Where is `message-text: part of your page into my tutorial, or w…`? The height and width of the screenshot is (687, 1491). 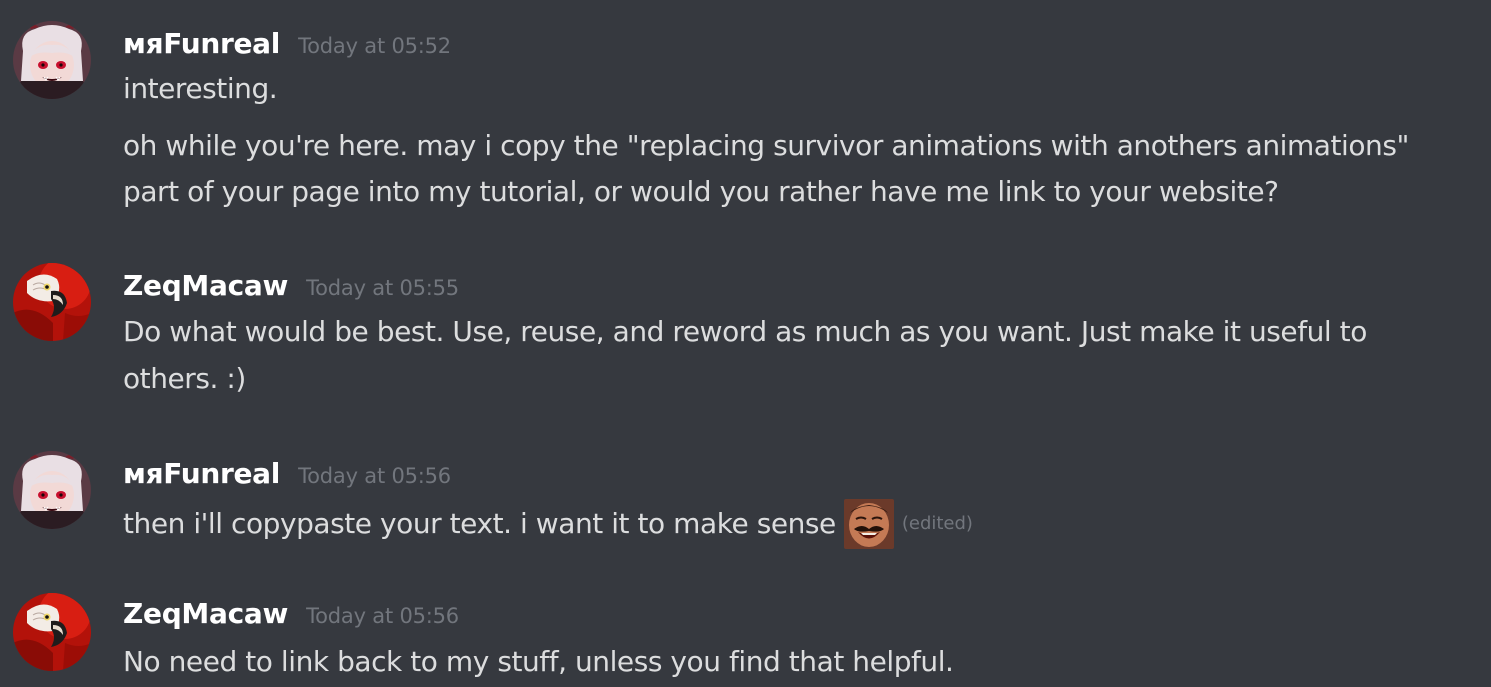
message-text: part of your page into my tutorial, or w… is located at coordinates (701, 191).